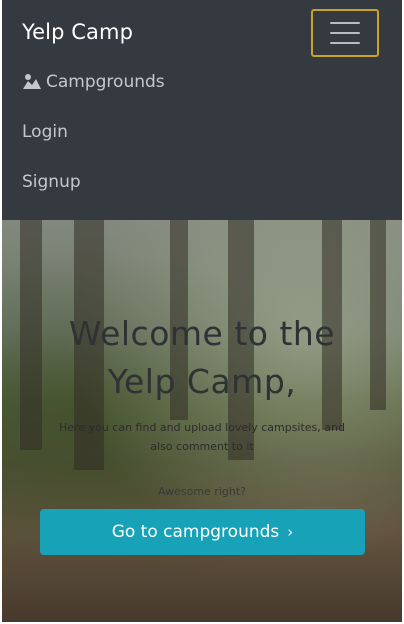 Image resolution: width=404 pixels, height=624 pixels. I want to click on cta-label: Go to campgrounds, so click(195, 532).